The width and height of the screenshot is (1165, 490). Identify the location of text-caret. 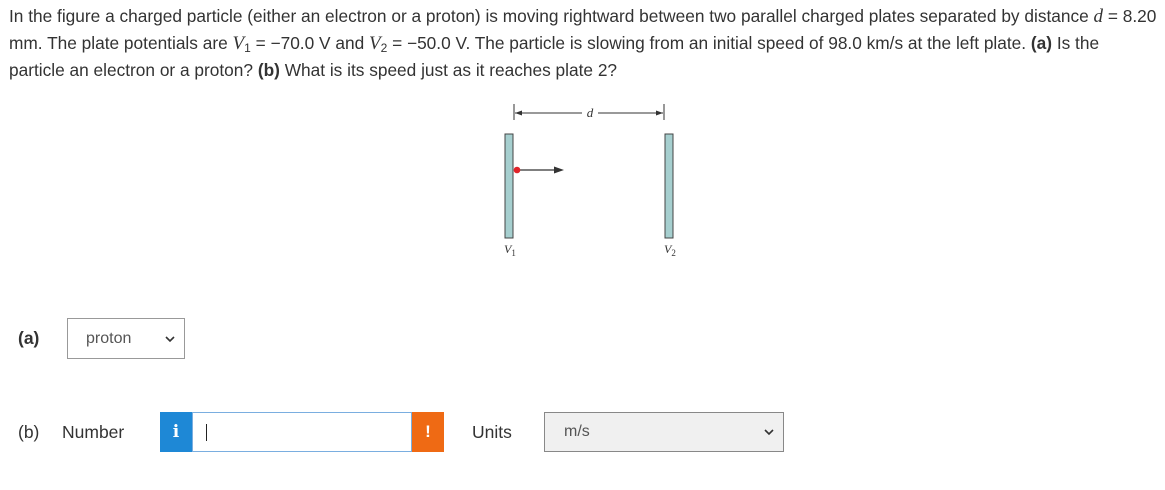
(206, 432).